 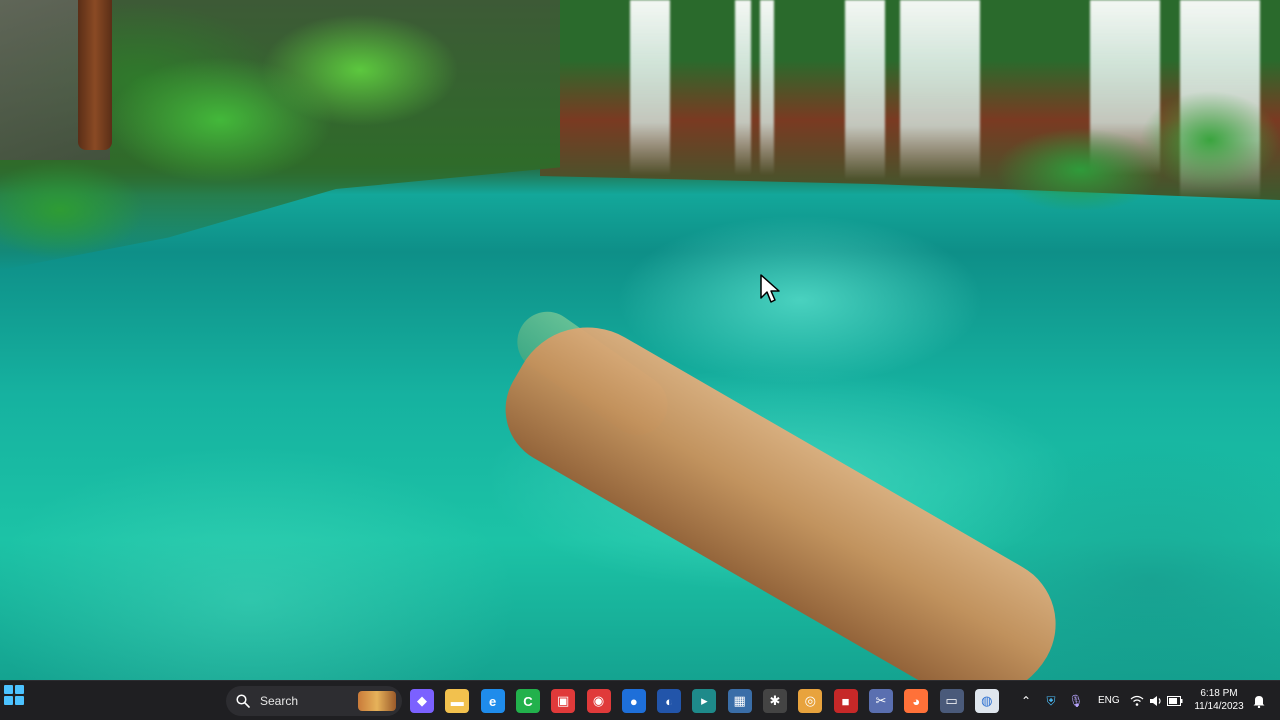 What do you see at coordinates (592, 373) in the screenshot?
I see `wallpaper-log-submerged` at bounding box center [592, 373].